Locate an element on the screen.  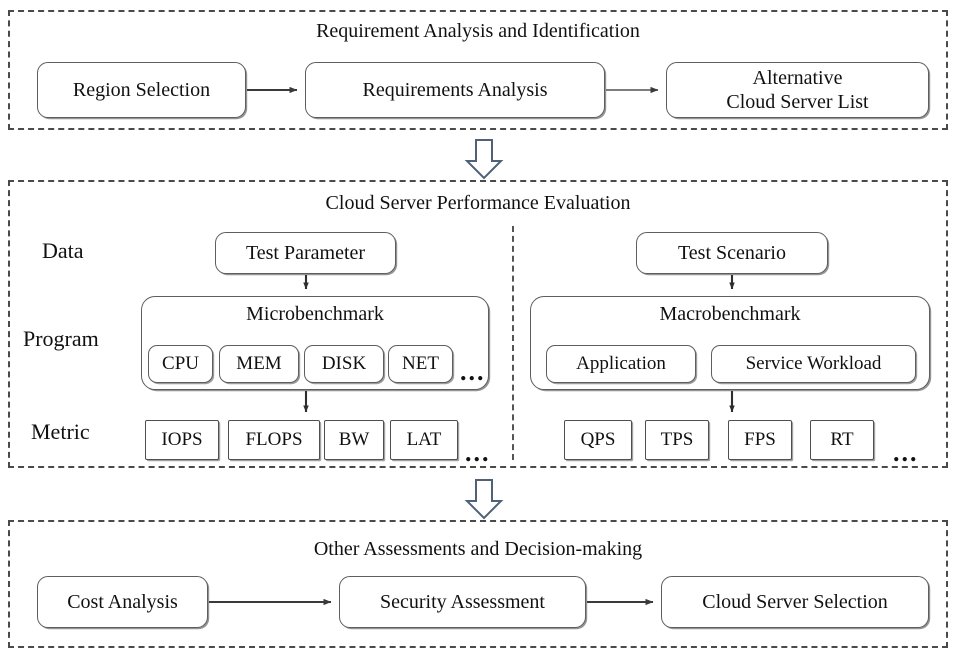
stage-title-requirement: Requirement Analysis and Identification is located at coordinates (478, 31).